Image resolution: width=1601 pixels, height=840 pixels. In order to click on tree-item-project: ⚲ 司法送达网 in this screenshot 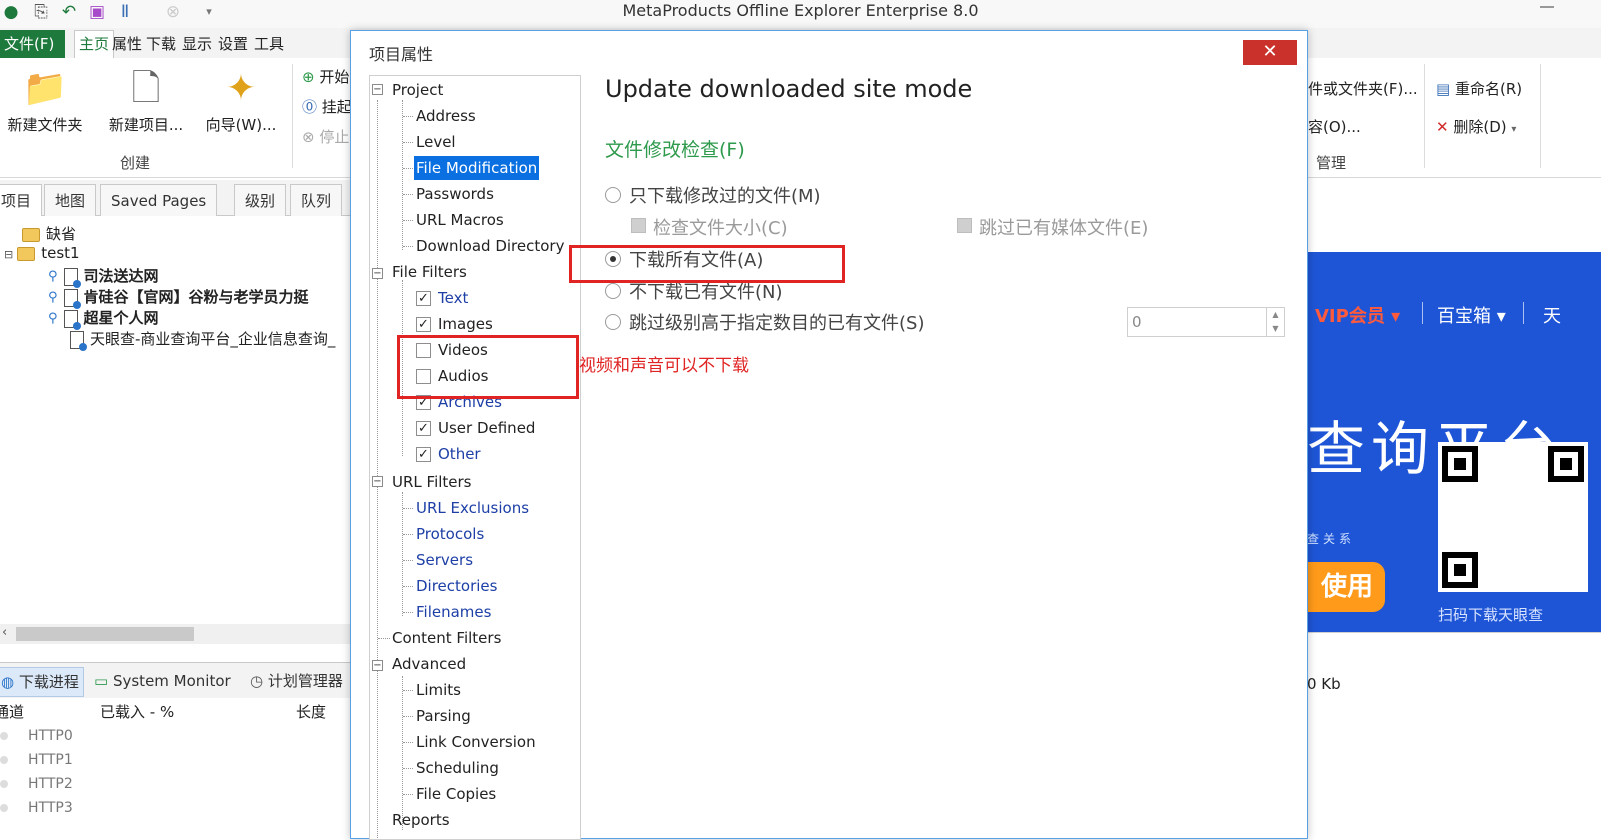, I will do `click(103, 276)`.